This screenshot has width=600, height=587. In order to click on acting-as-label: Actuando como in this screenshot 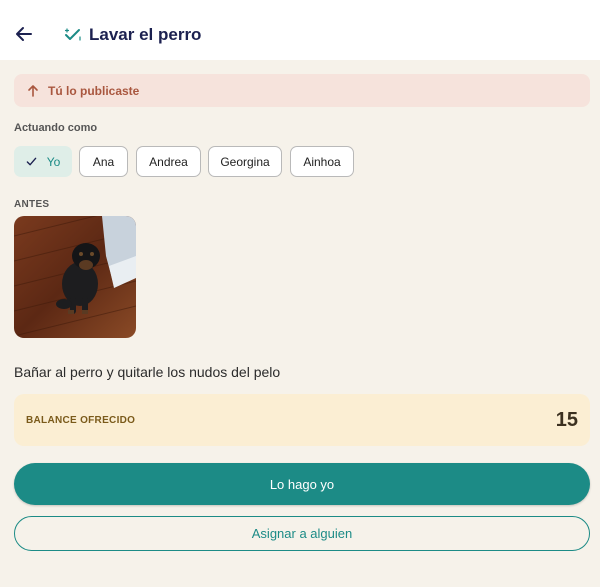, I will do `click(56, 128)`.